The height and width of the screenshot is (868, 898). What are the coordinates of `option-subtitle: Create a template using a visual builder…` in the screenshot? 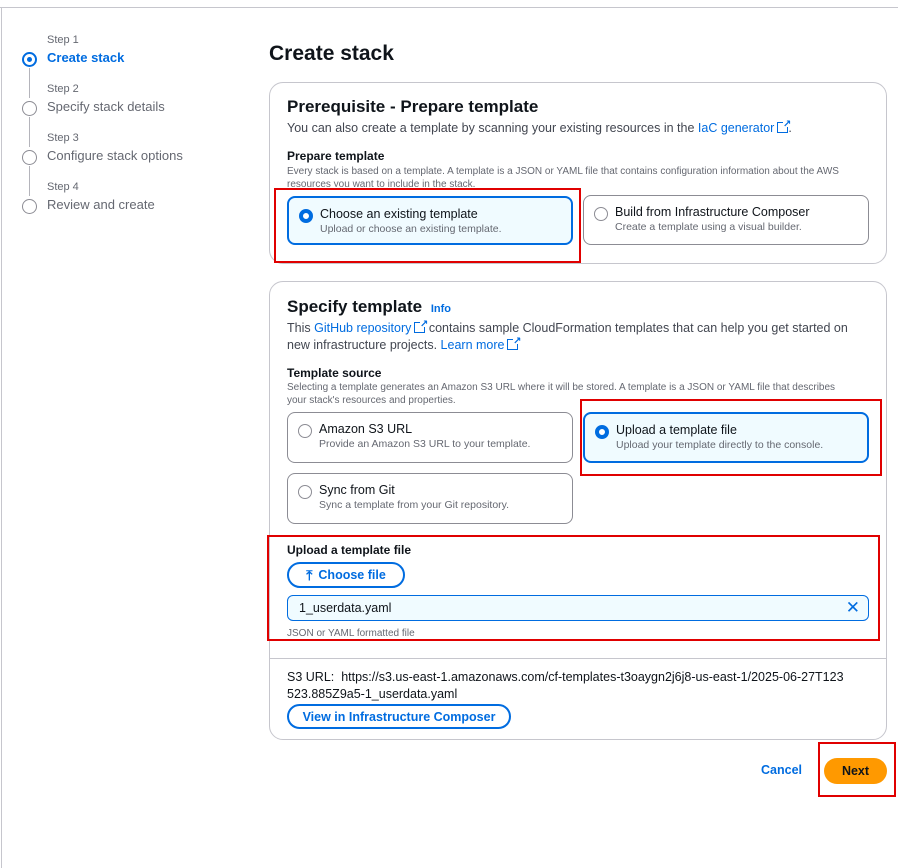 It's located at (708, 227).